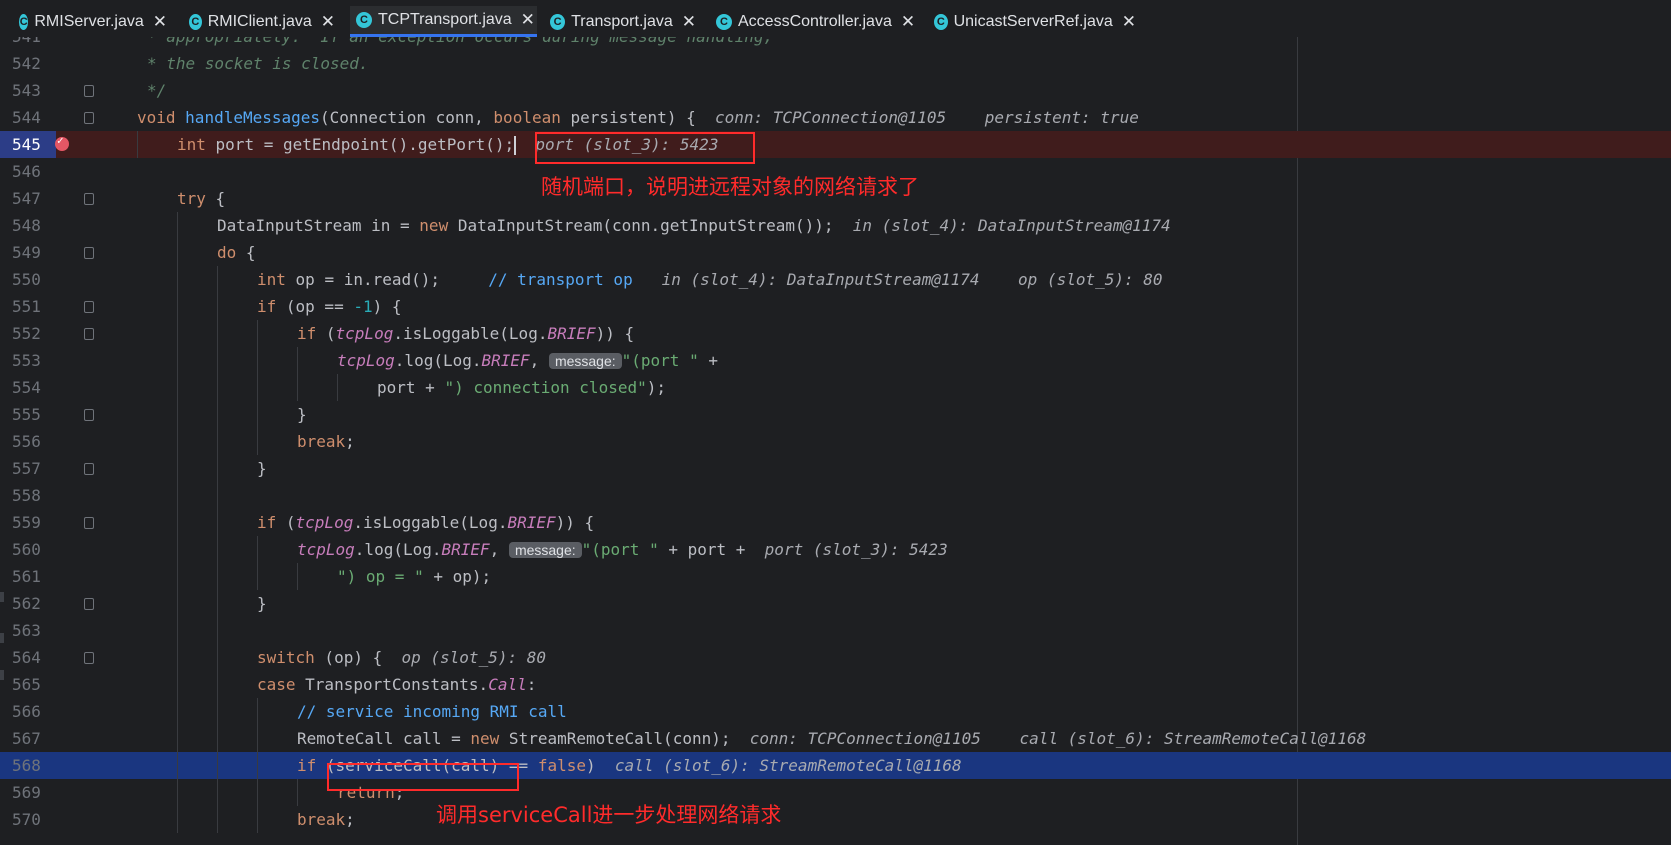 The image size is (1671, 845). What do you see at coordinates (26, 819) in the screenshot?
I see `line-number: 570` at bounding box center [26, 819].